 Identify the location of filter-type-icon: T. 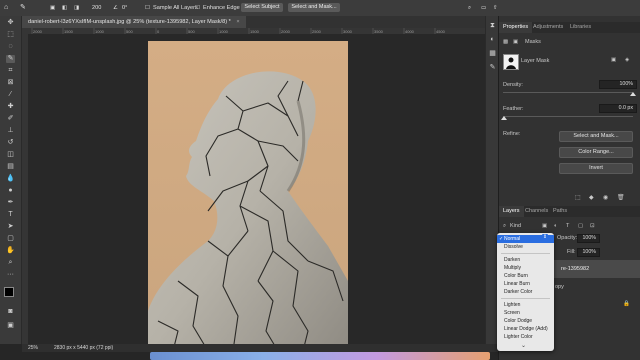
(567, 226).